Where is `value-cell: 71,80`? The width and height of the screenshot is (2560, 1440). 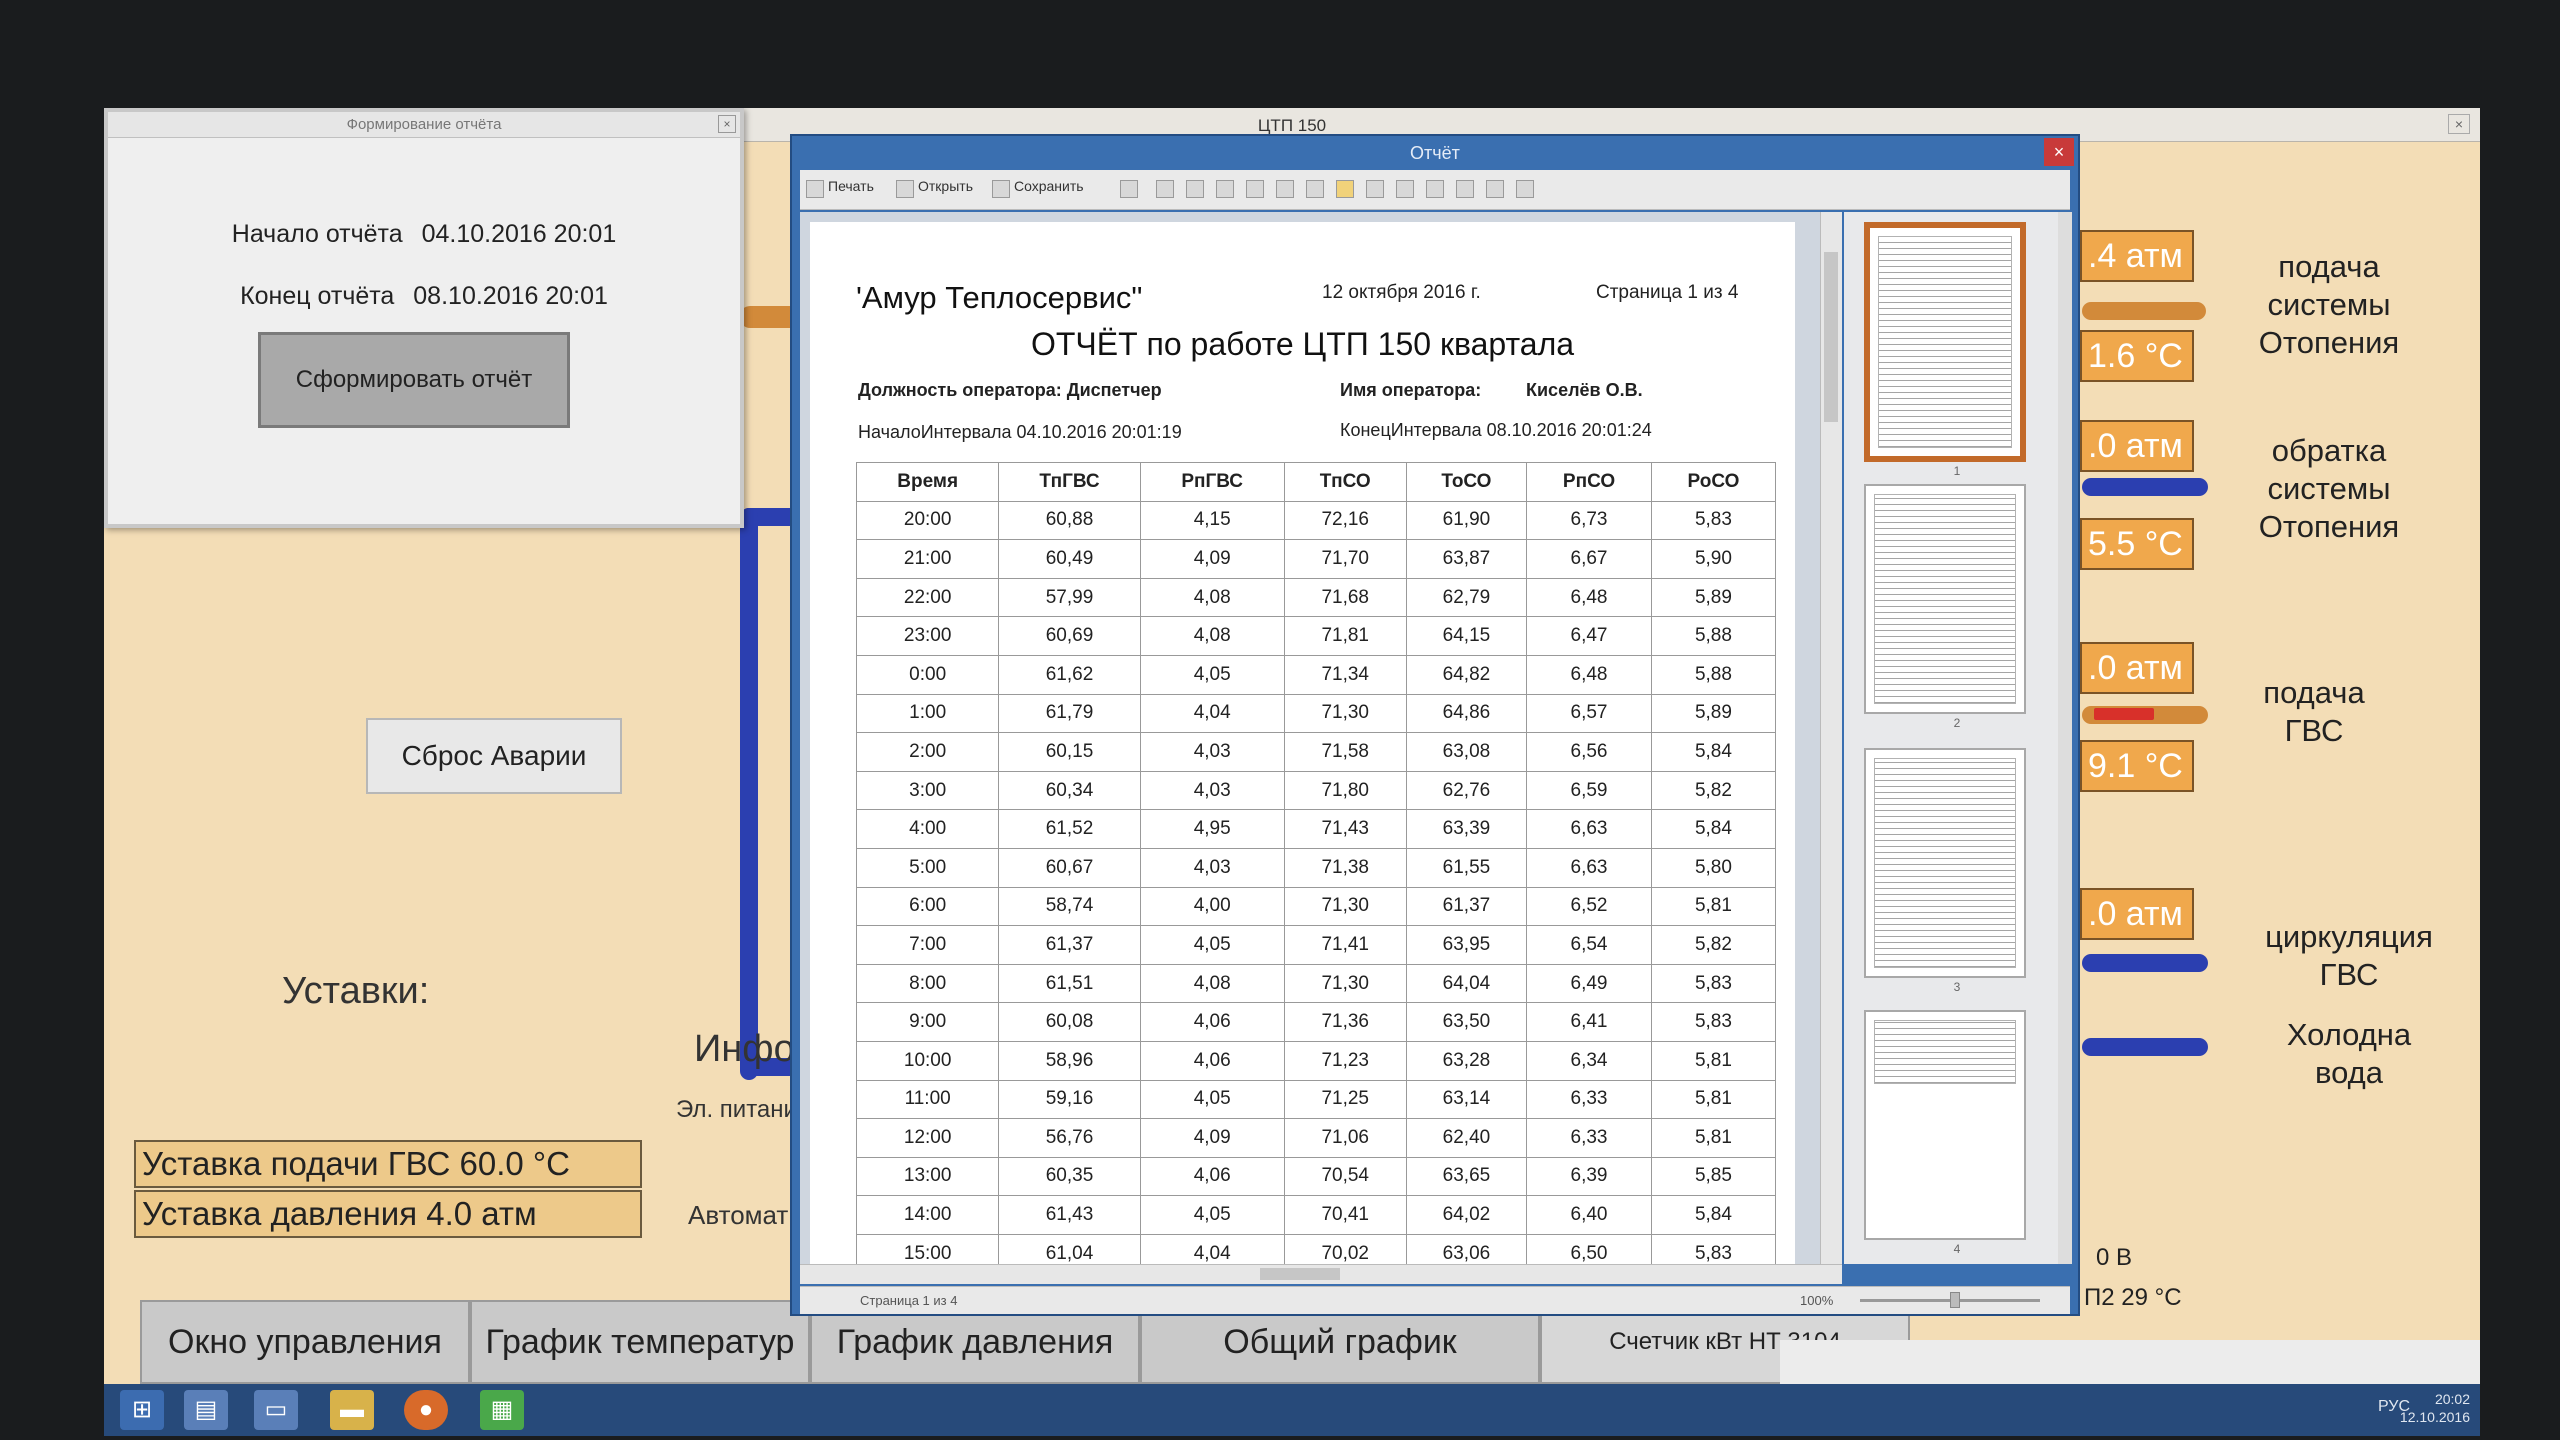 value-cell: 71,80 is located at coordinates (1345, 790).